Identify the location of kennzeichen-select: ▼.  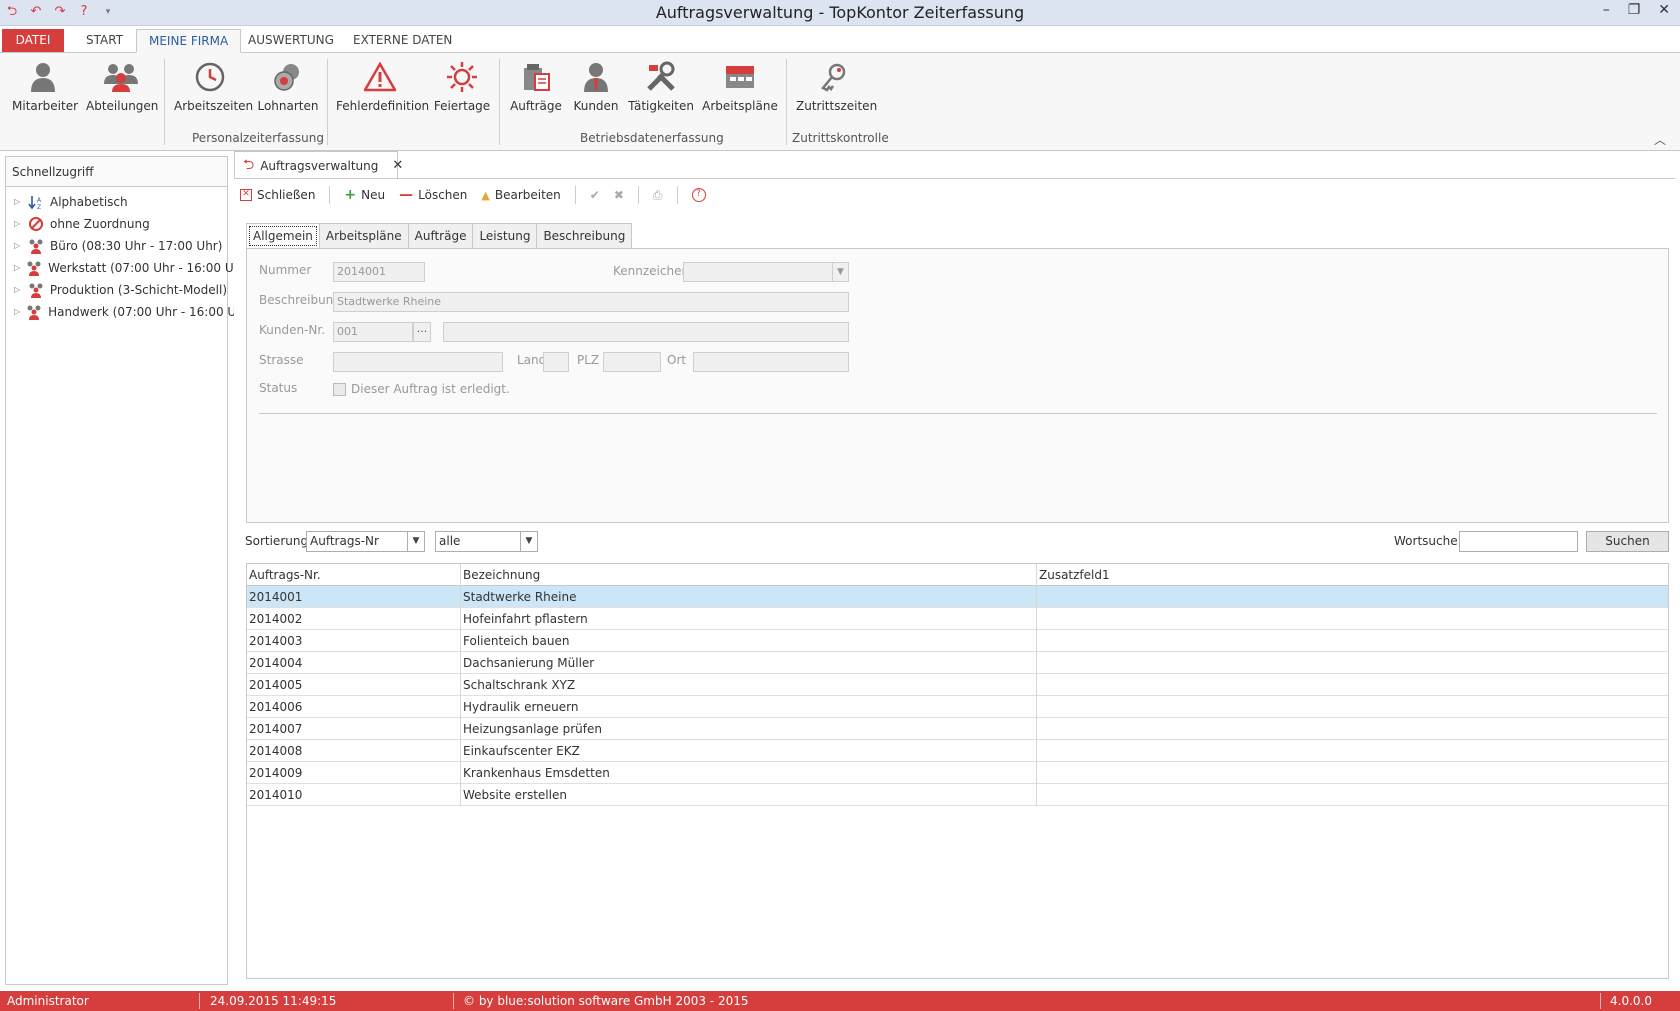
(766, 272).